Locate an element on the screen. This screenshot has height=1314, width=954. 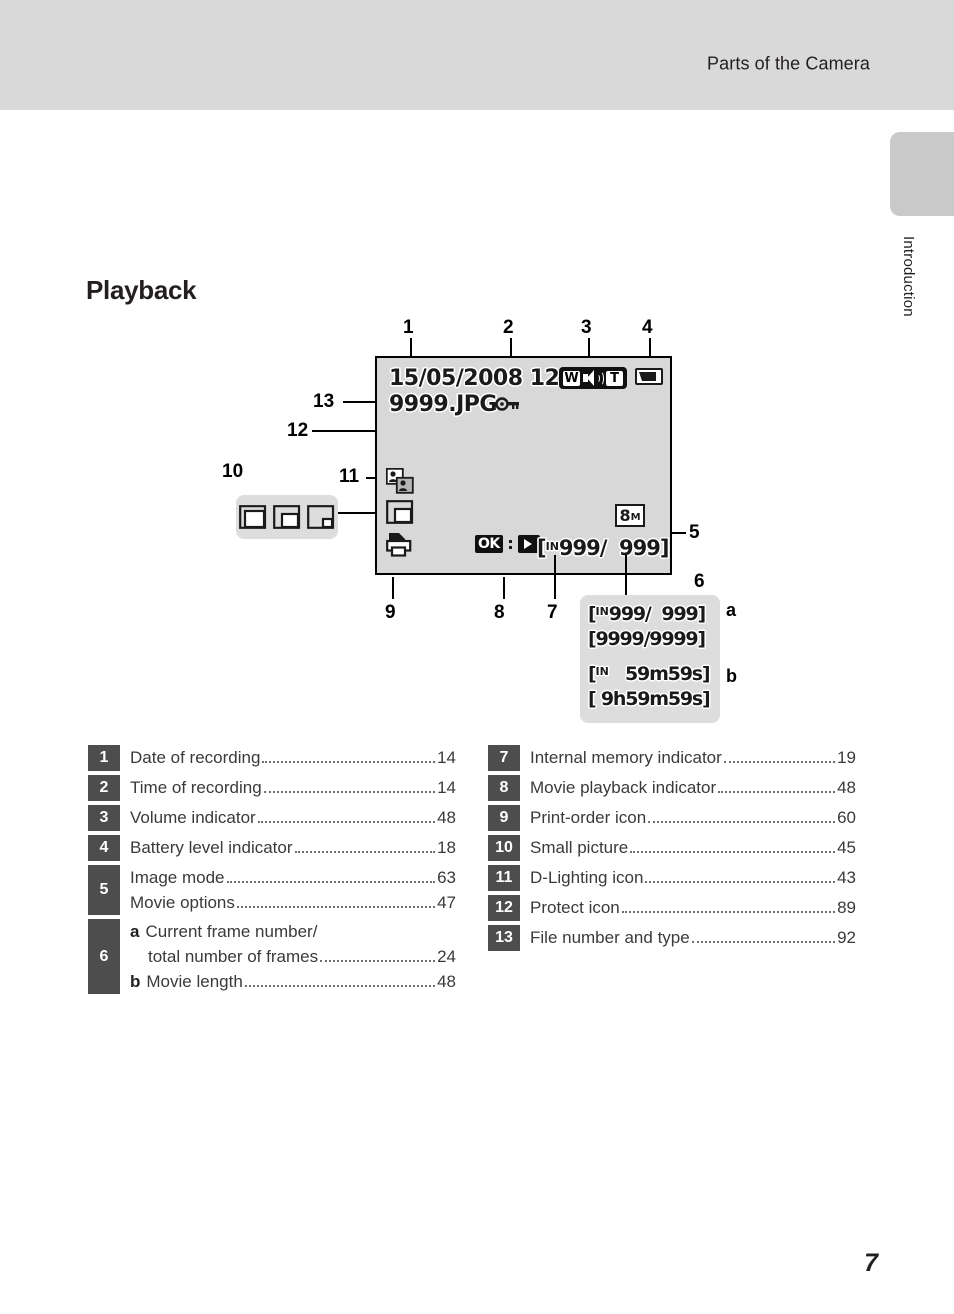
legend-page-number: 89 is located at coordinates (846, 907).